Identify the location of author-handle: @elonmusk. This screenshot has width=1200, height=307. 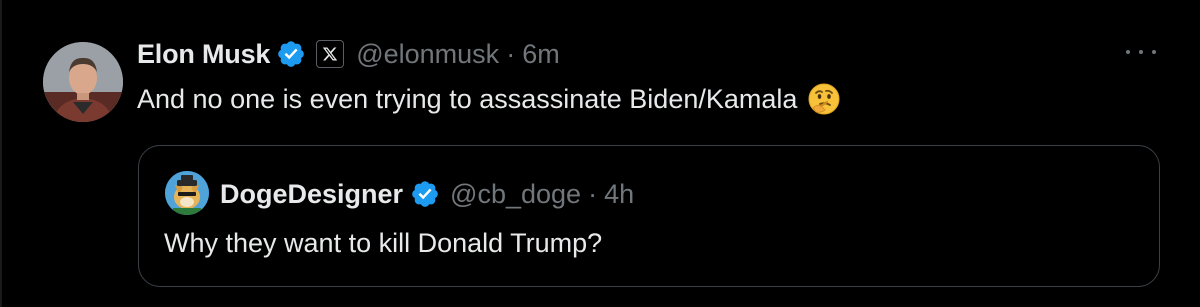
(427, 54).